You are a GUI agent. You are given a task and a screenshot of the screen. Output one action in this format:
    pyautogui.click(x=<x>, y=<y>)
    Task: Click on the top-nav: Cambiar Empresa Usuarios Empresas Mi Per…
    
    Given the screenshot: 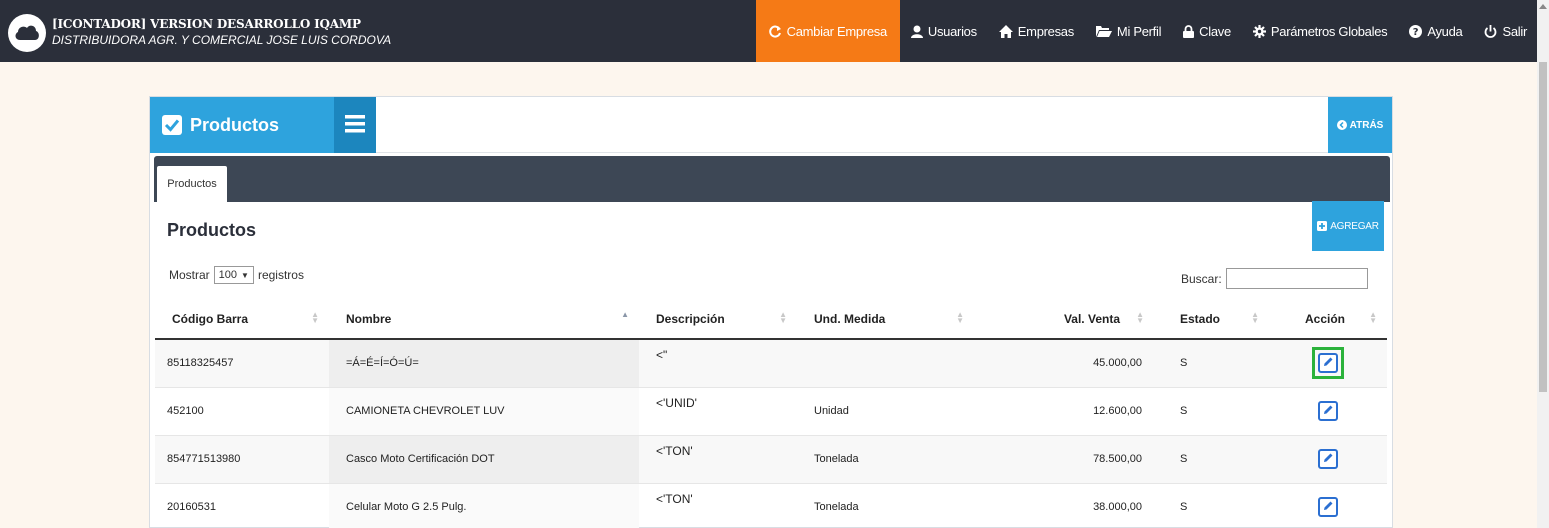 What is the action you would take?
    pyautogui.click(x=1152, y=31)
    